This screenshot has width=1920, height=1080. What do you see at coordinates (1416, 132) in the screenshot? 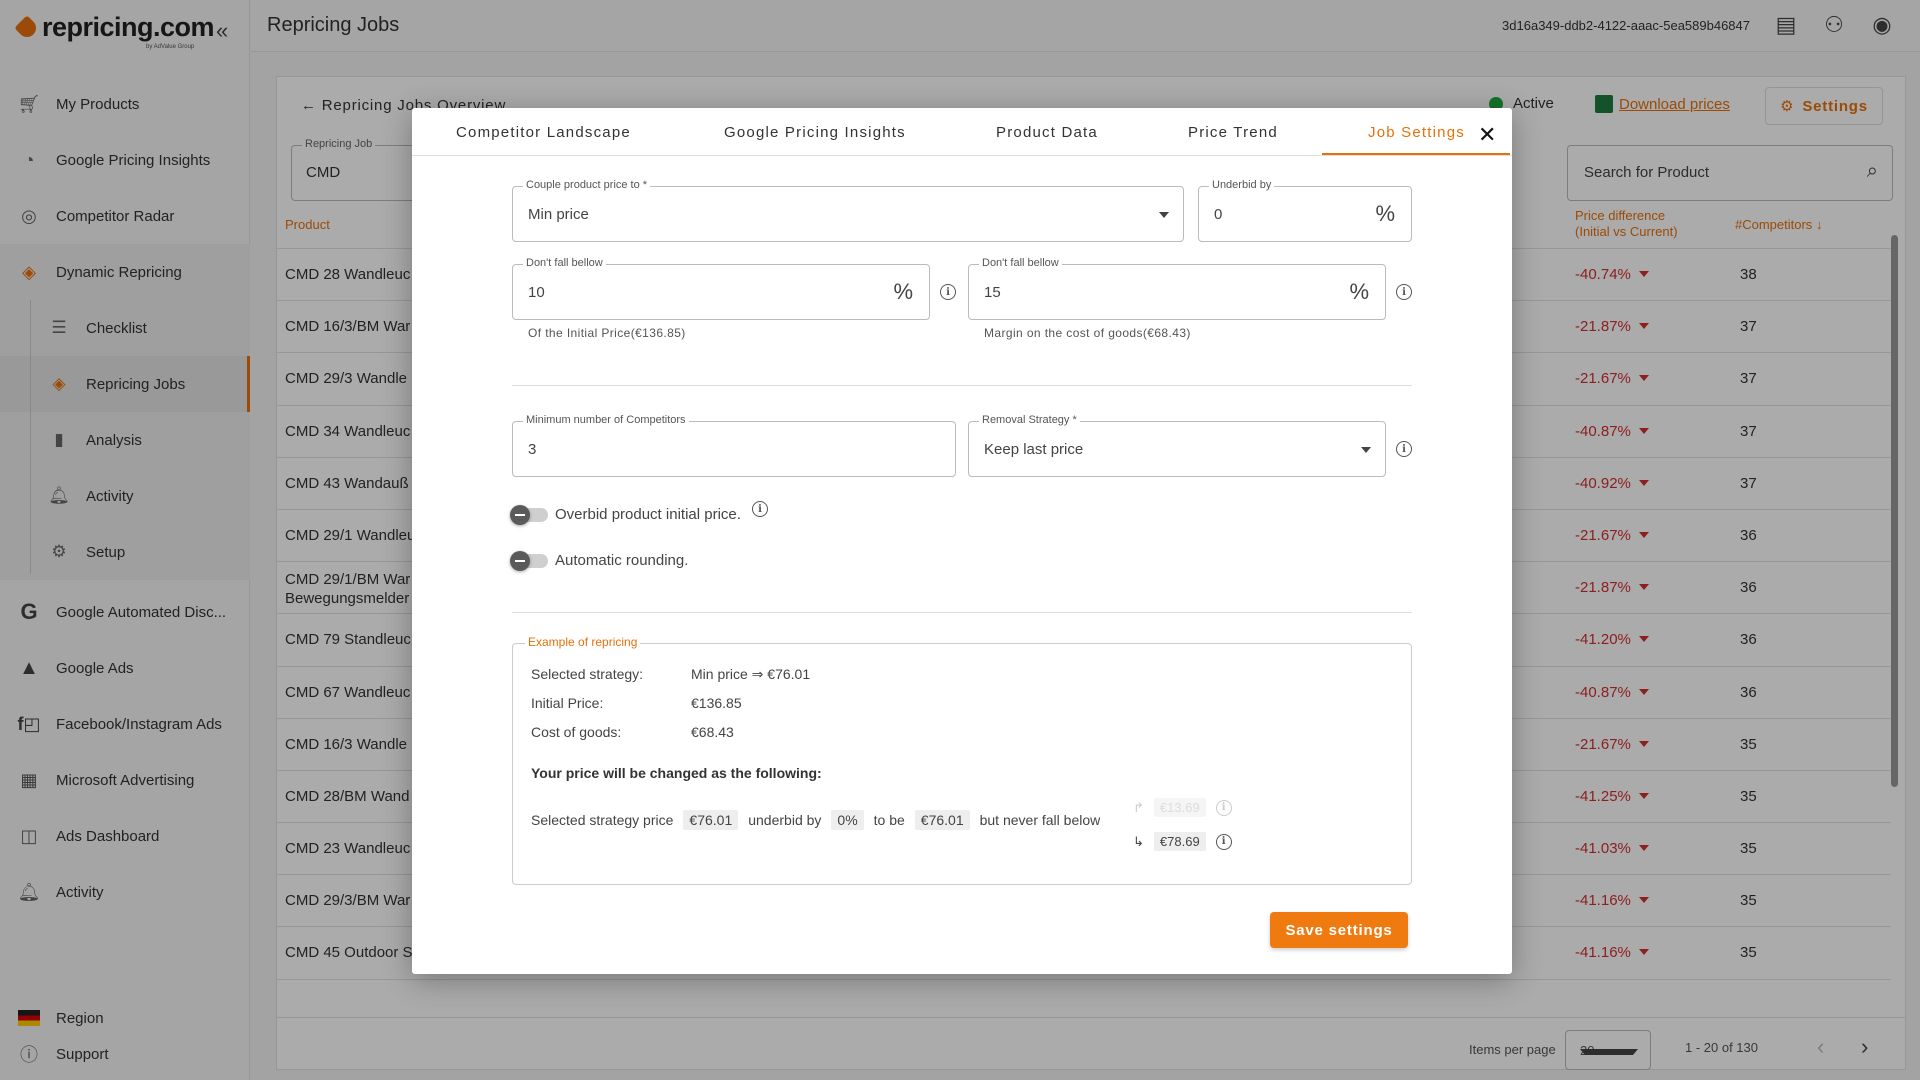
I see `tab-job-settings: Job Settings` at bounding box center [1416, 132].